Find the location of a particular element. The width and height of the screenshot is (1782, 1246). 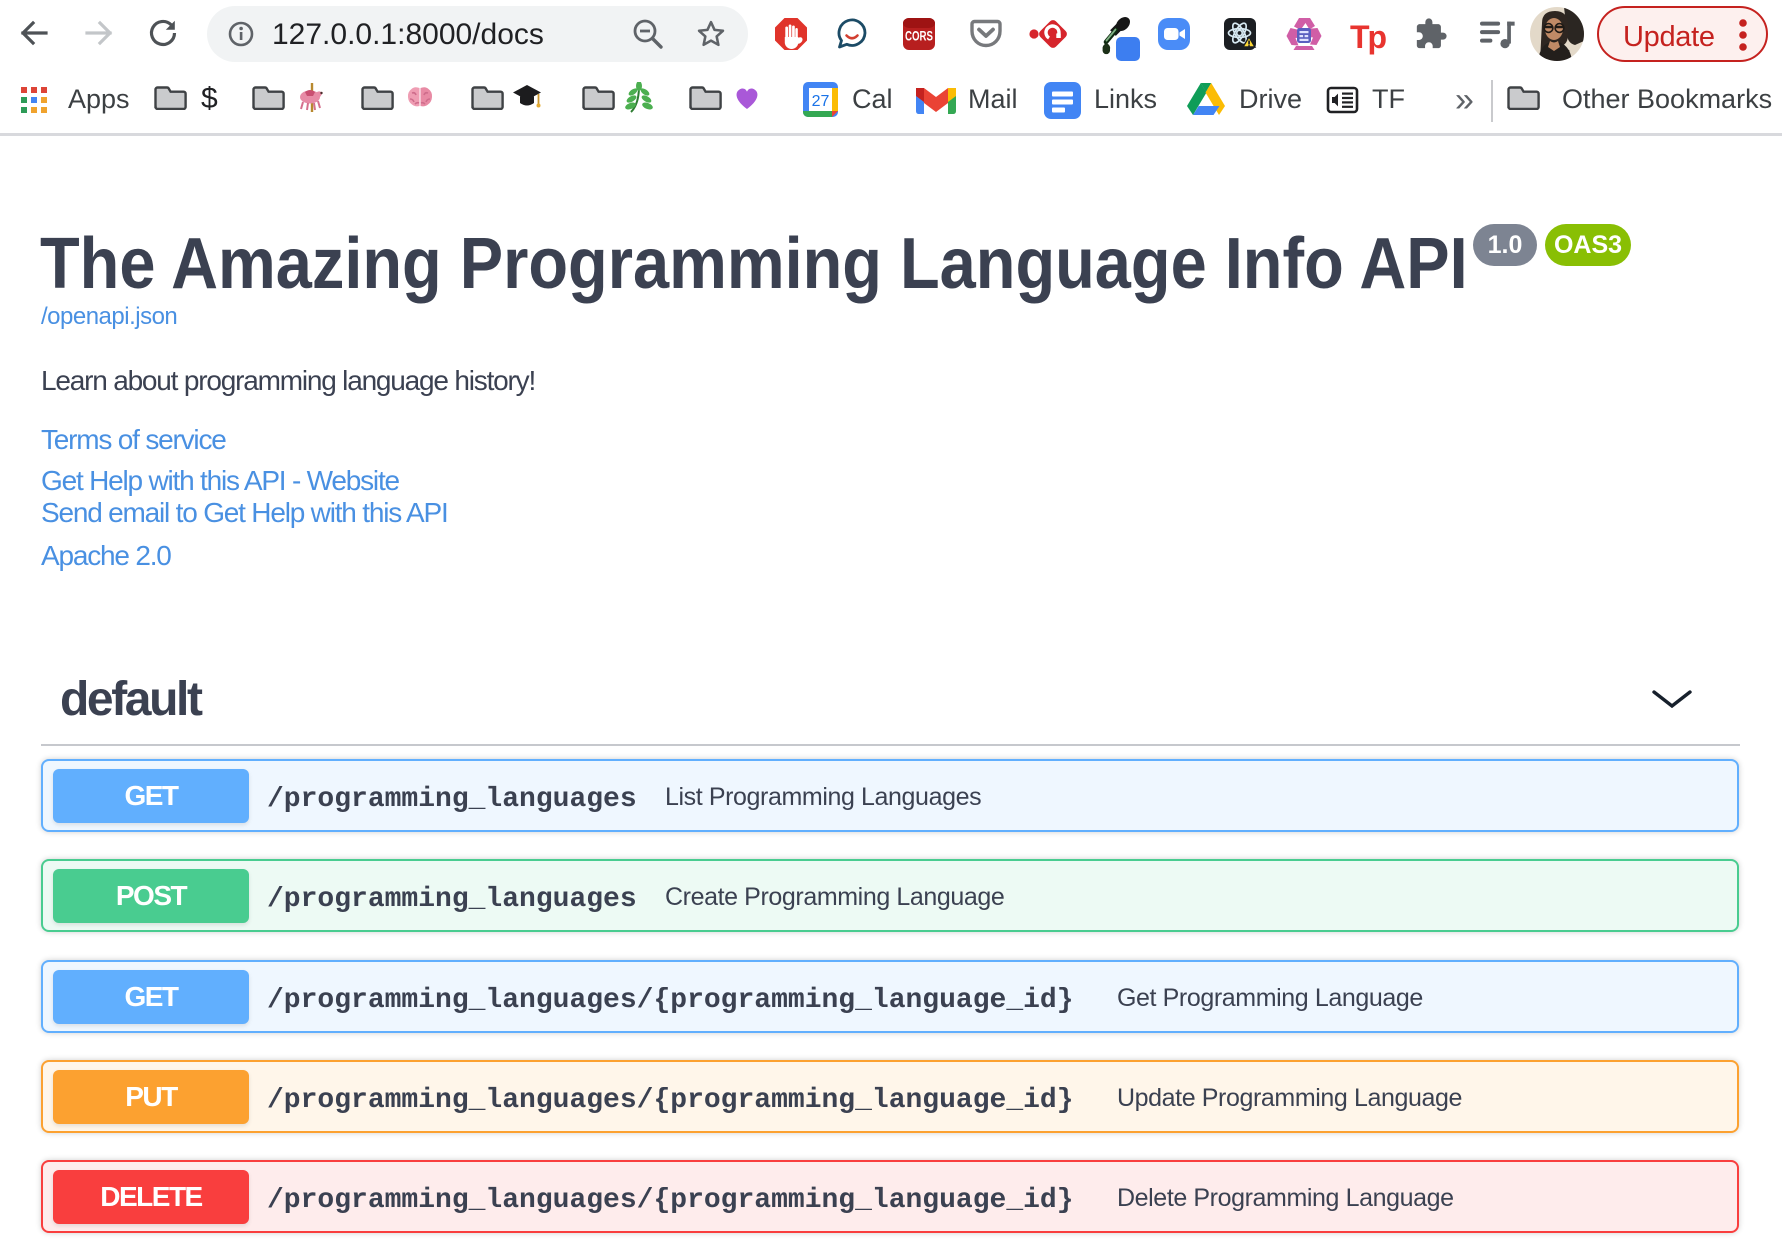

svg-text: 27 is located at coordinates (821, 101).